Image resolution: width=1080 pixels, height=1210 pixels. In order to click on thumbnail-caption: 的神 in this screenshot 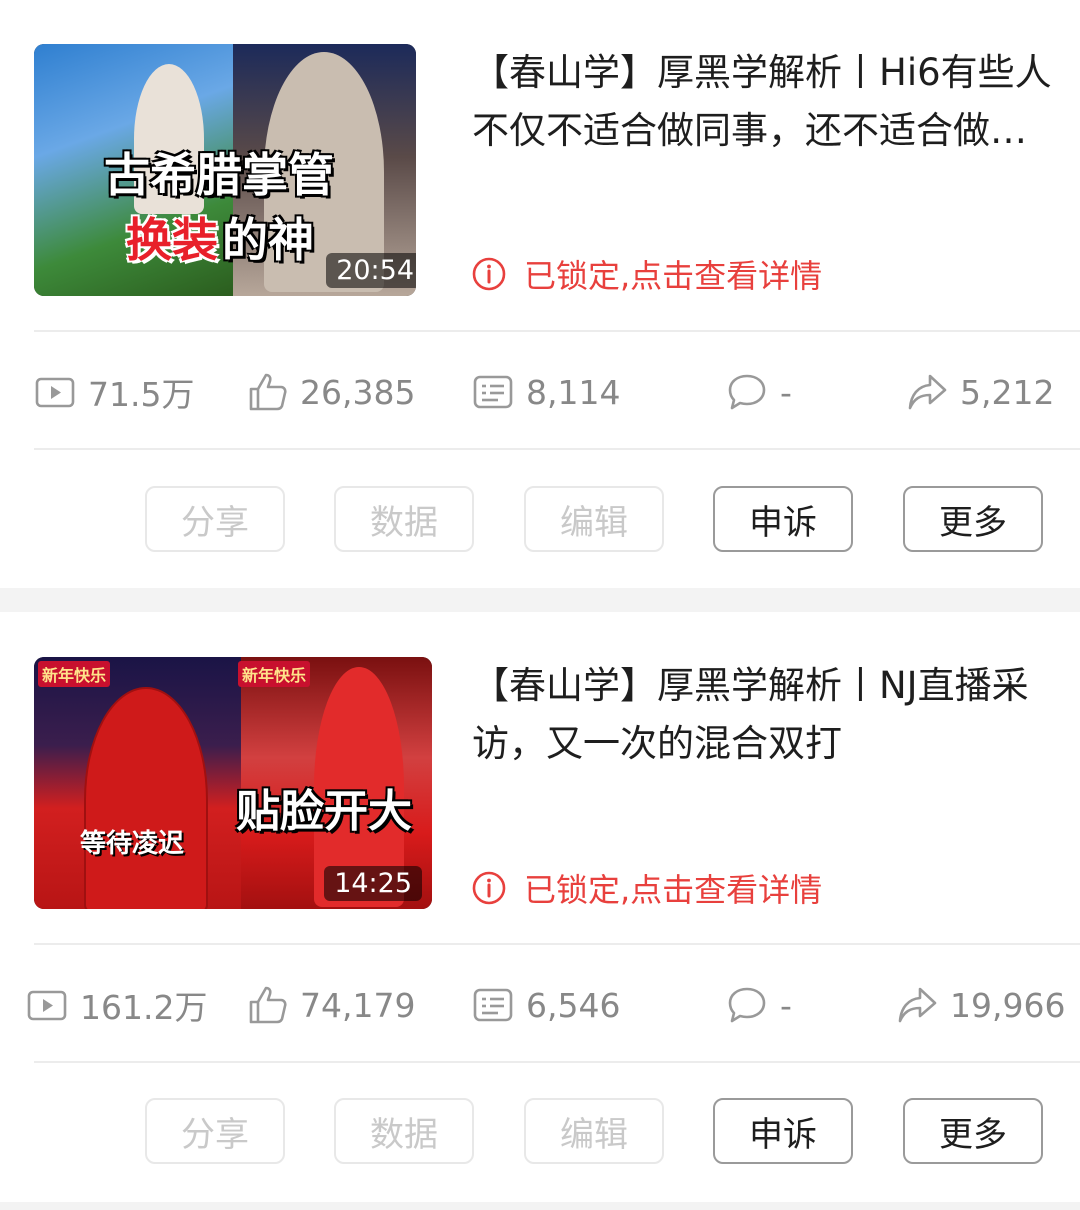, I will do `click(268, 240)`.